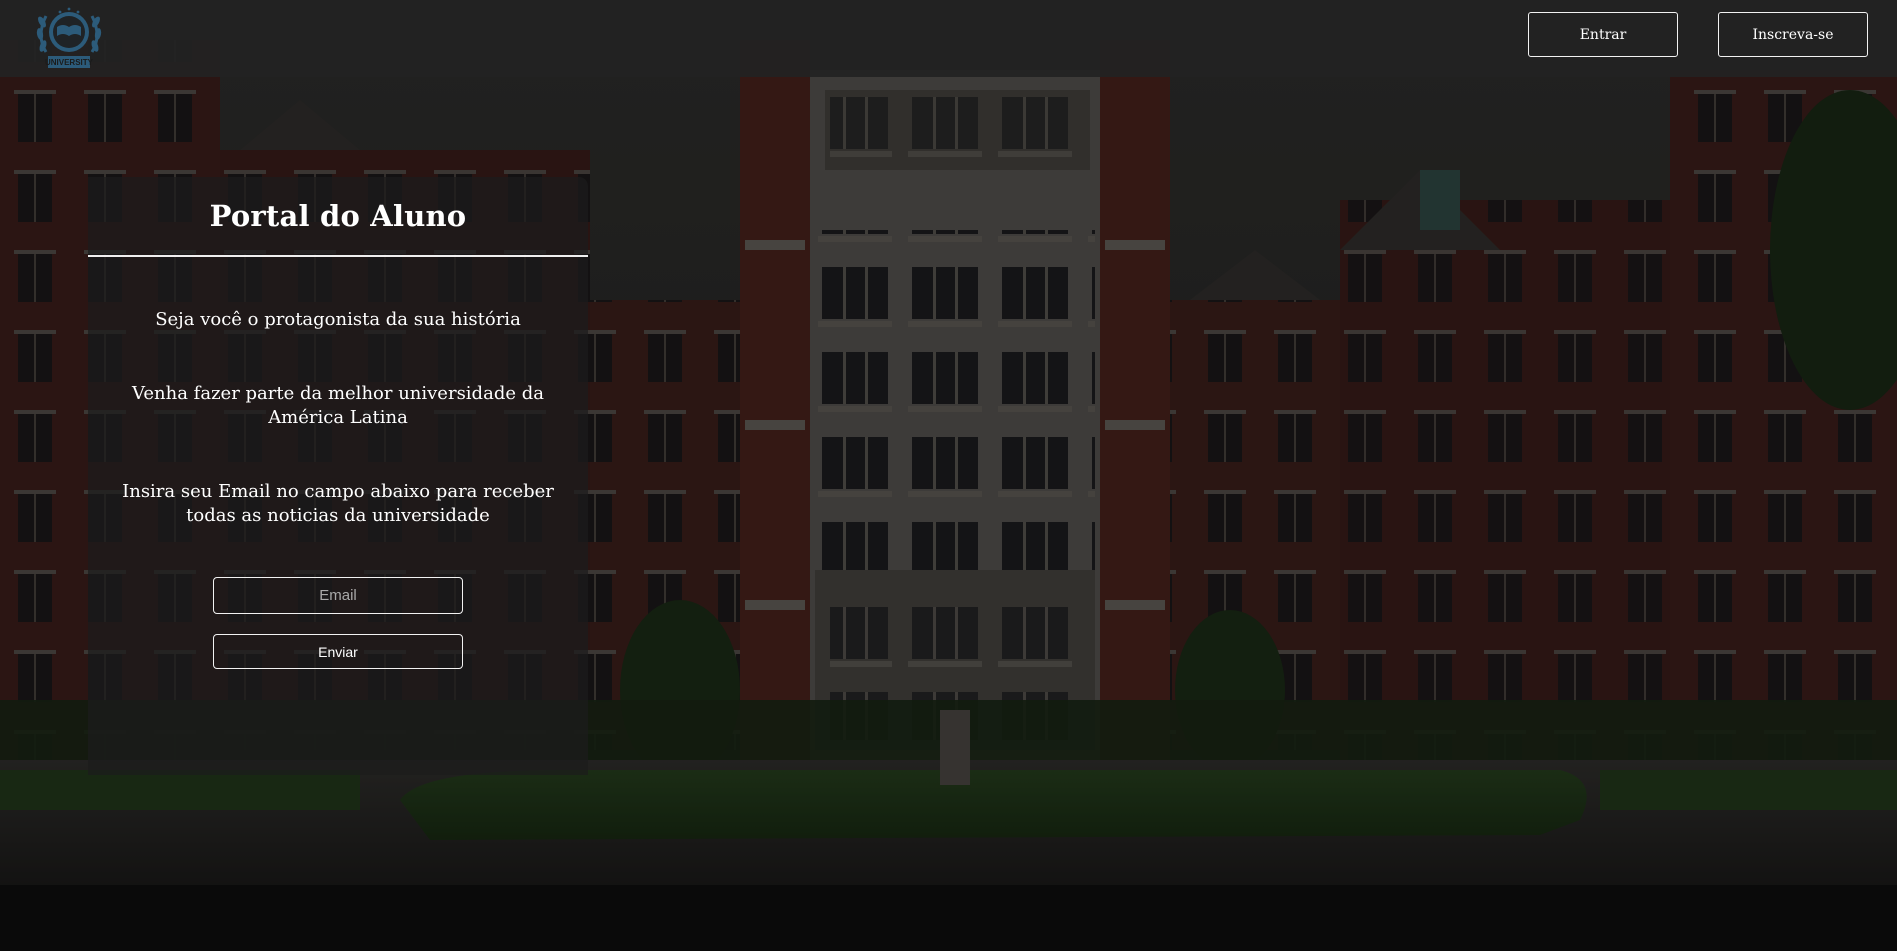 The height and width of the screenshot is (951, 1897). Describe the element at coordinates (69, 38) in the screenshot. I see `university-logo: UNIVERSITY` at that location.